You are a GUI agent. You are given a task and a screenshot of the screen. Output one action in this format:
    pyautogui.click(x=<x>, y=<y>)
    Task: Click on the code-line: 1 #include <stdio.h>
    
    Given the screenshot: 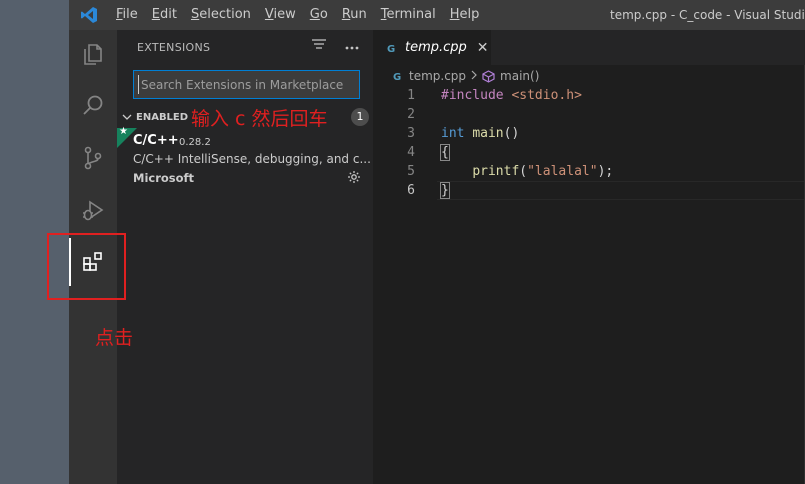 What is the action you would take?
    pyautogui.click(x=589, y=95)
    